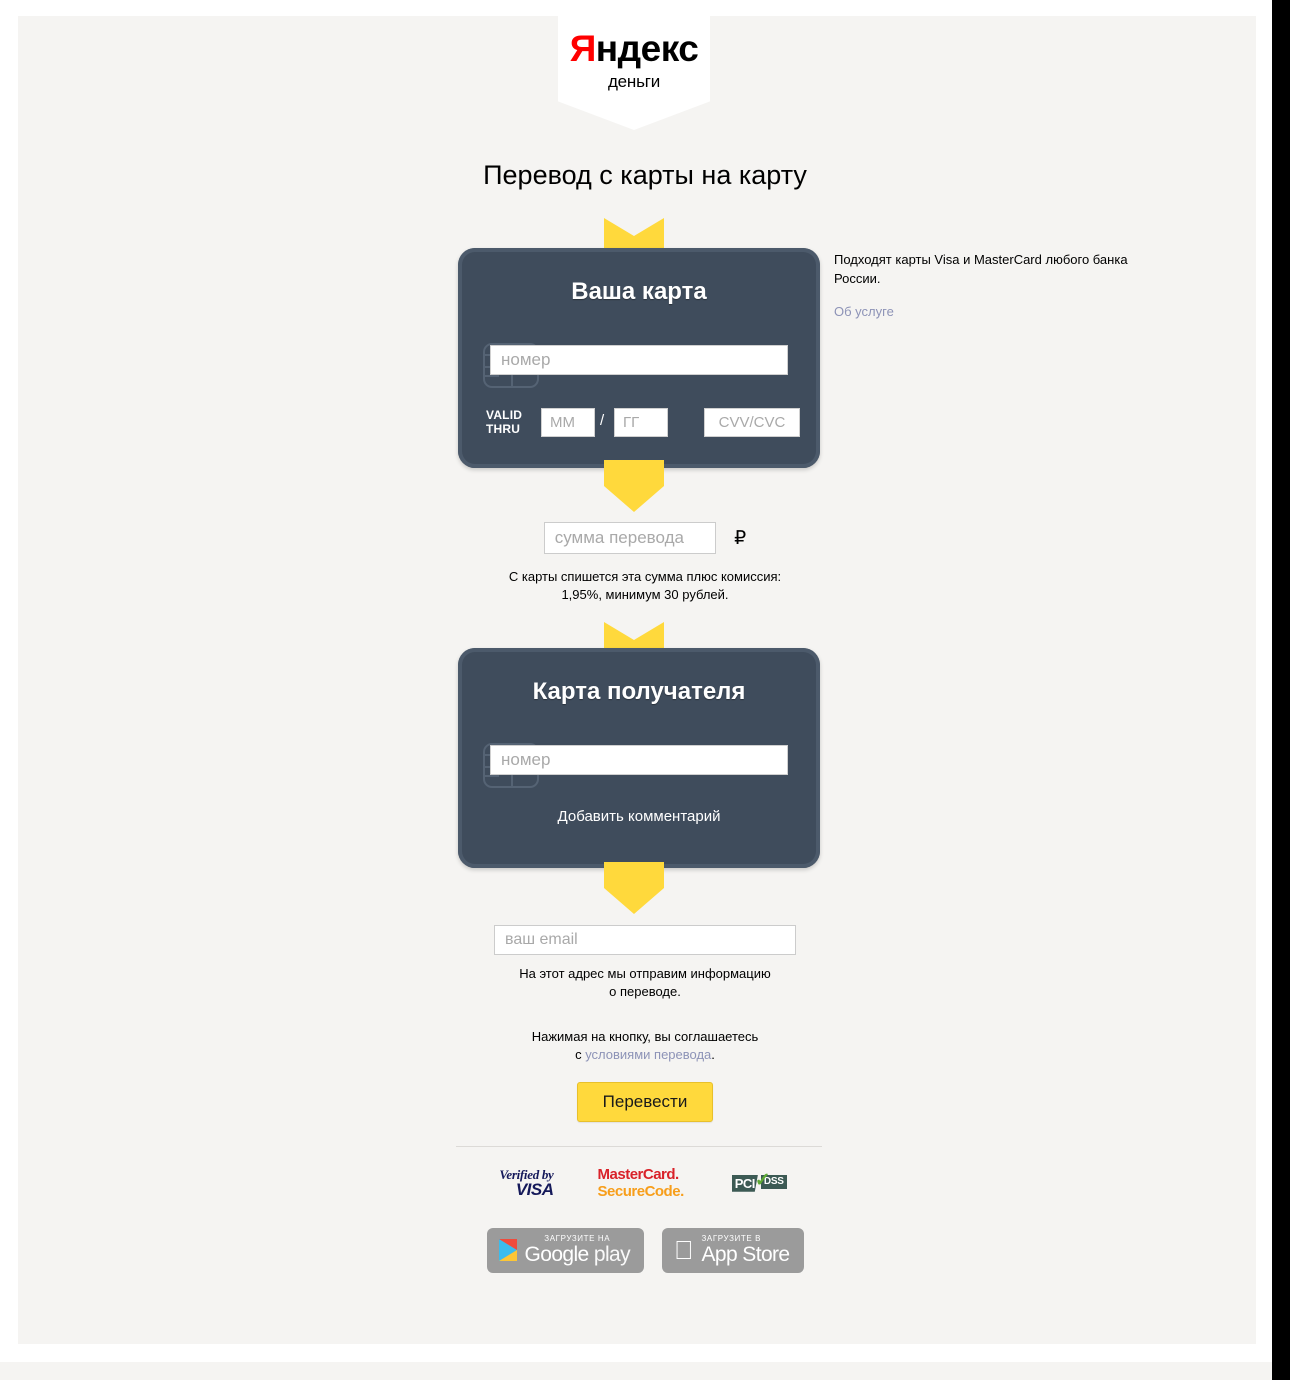  I want to click on app-store-badge-inner:  Загрузите в App Store, so click(732, 1250).